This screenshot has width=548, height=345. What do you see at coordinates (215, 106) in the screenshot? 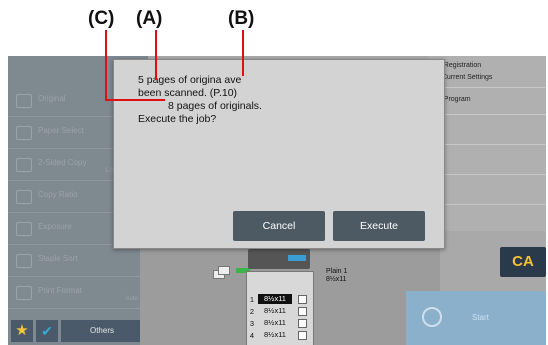
I see `dialog-message-line-3: 8 pages of originals.` at bounding box center [215, 106].